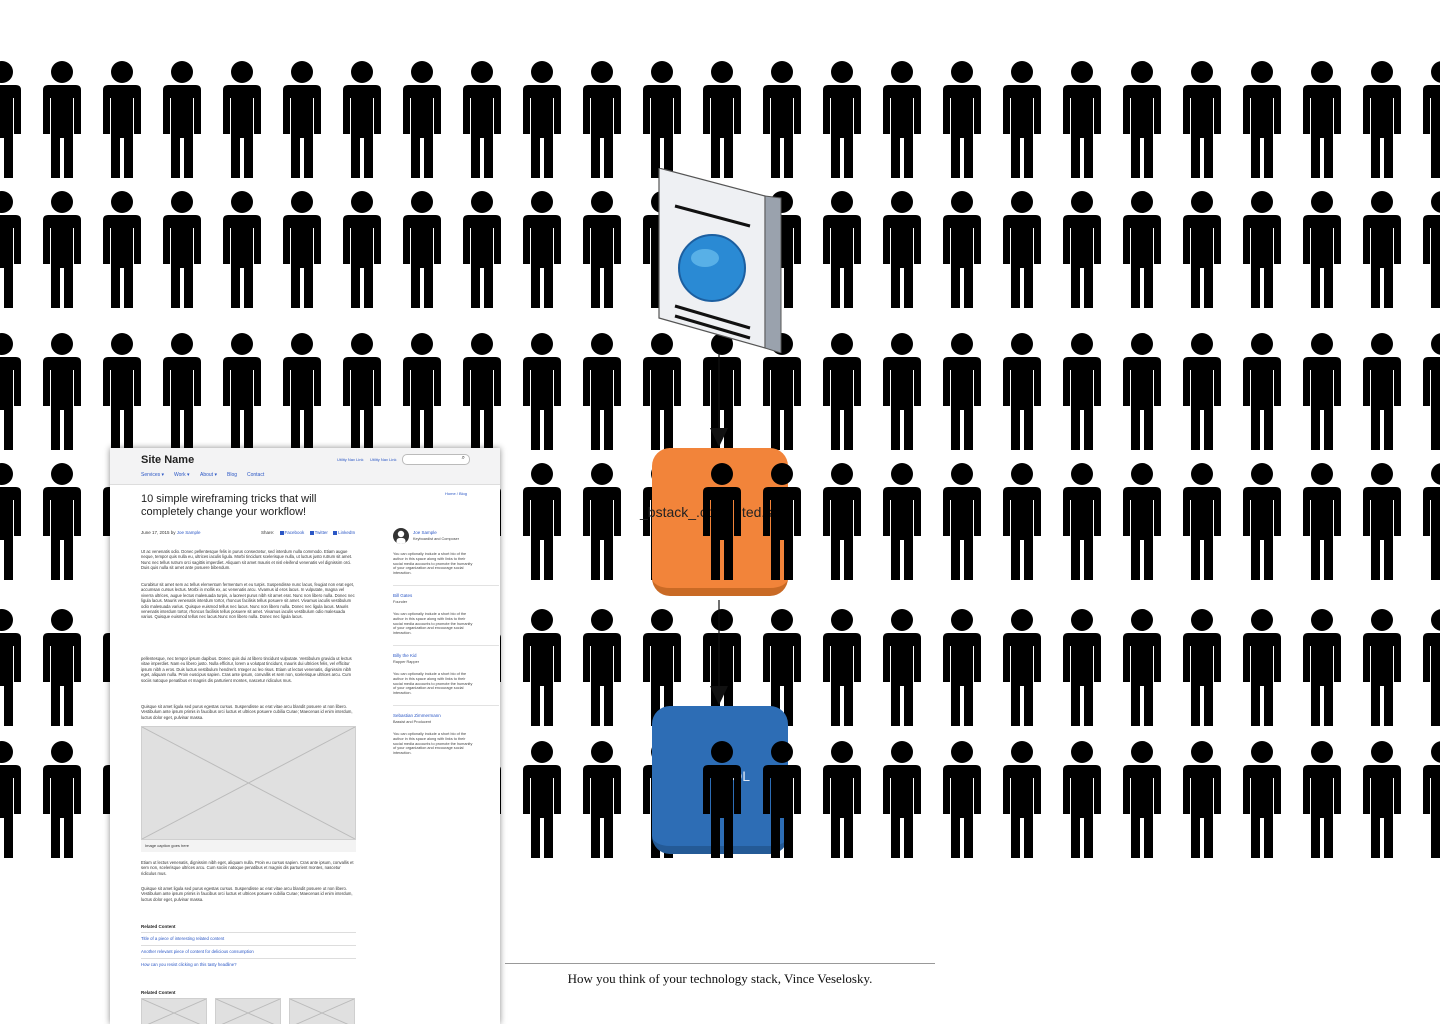  What do you see at coordinates (208, 475) in the screenshot?
I see `nav-about: About ▾` at bounding box center [208, 475].